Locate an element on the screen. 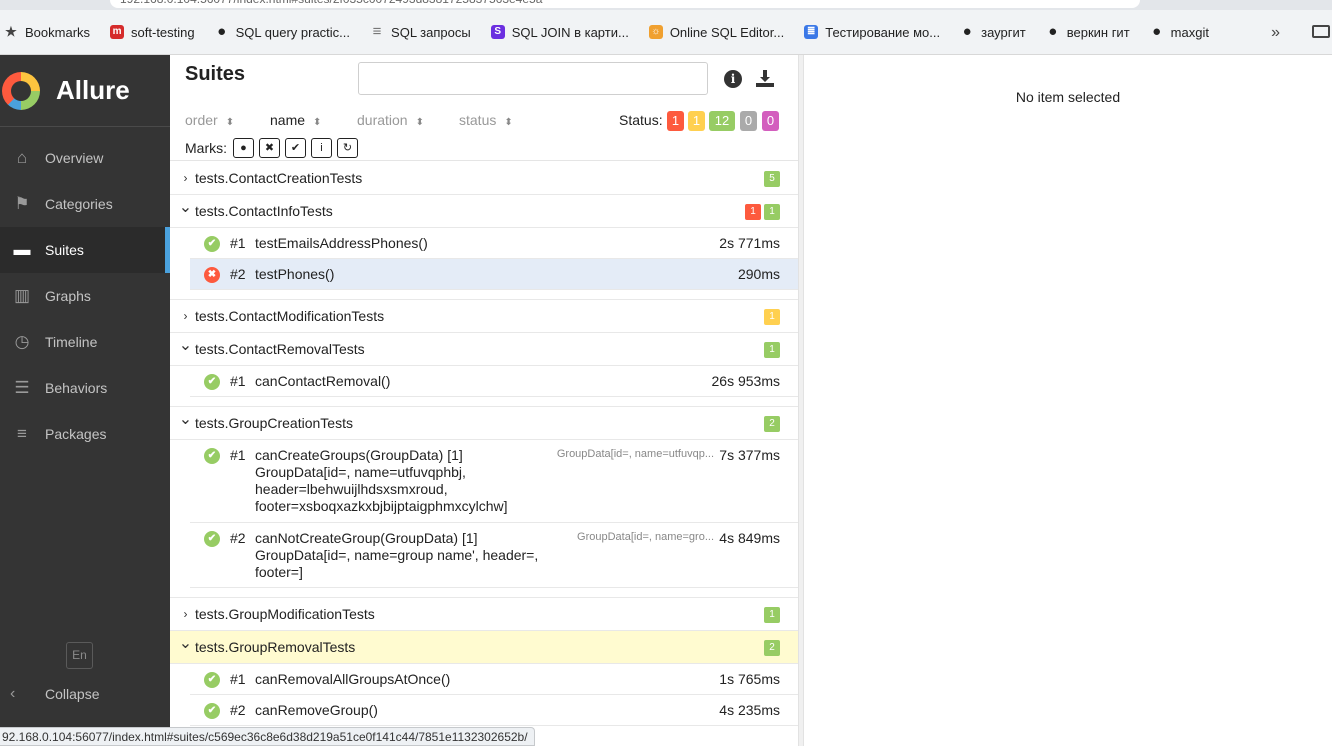 This screenshot has width=1332, height=746. bookmark-label: soft-testing is located at coordinates (163, 32).